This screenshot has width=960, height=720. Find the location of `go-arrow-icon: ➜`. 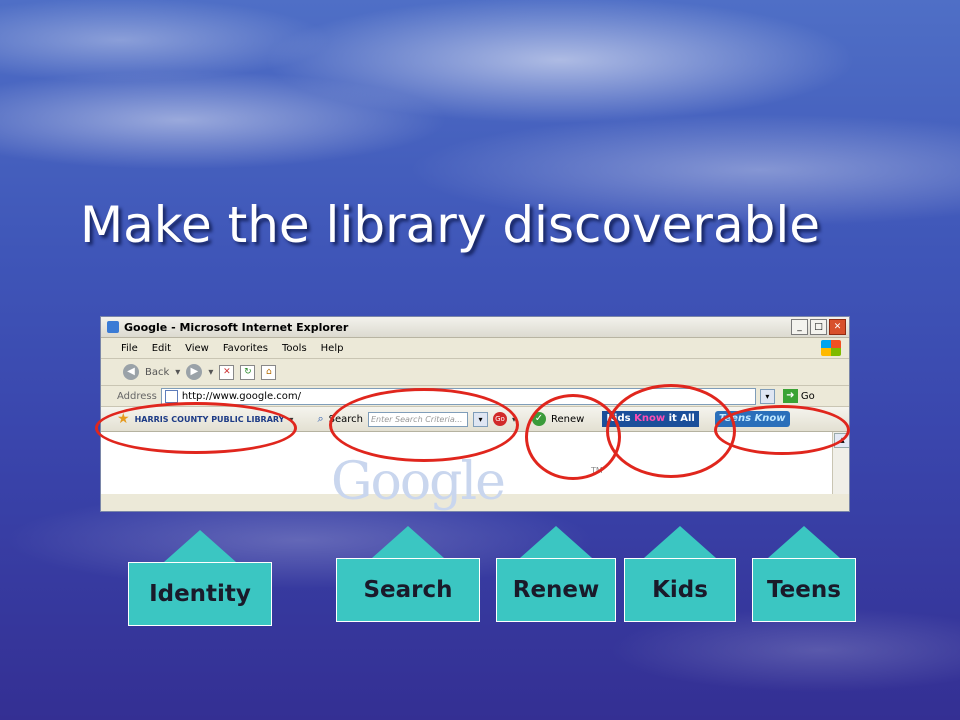

go-arrow-icon: ➜ is located at coordinates (790, 396).